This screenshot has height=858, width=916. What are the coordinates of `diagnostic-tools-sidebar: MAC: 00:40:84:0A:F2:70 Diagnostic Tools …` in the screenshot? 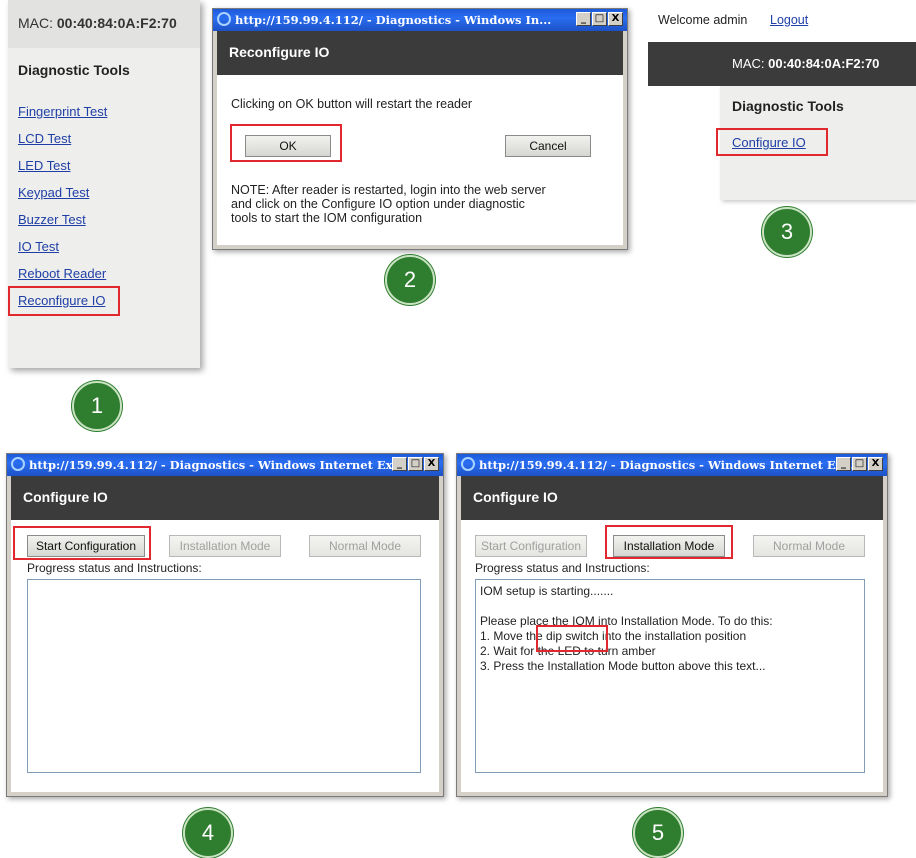 It's located at (104, 184).